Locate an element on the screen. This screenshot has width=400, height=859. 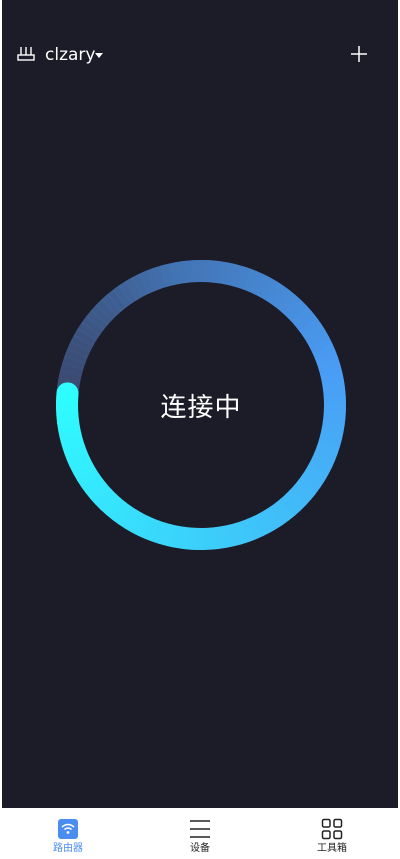
caret-down-icon is located at coordinates (99, 56).